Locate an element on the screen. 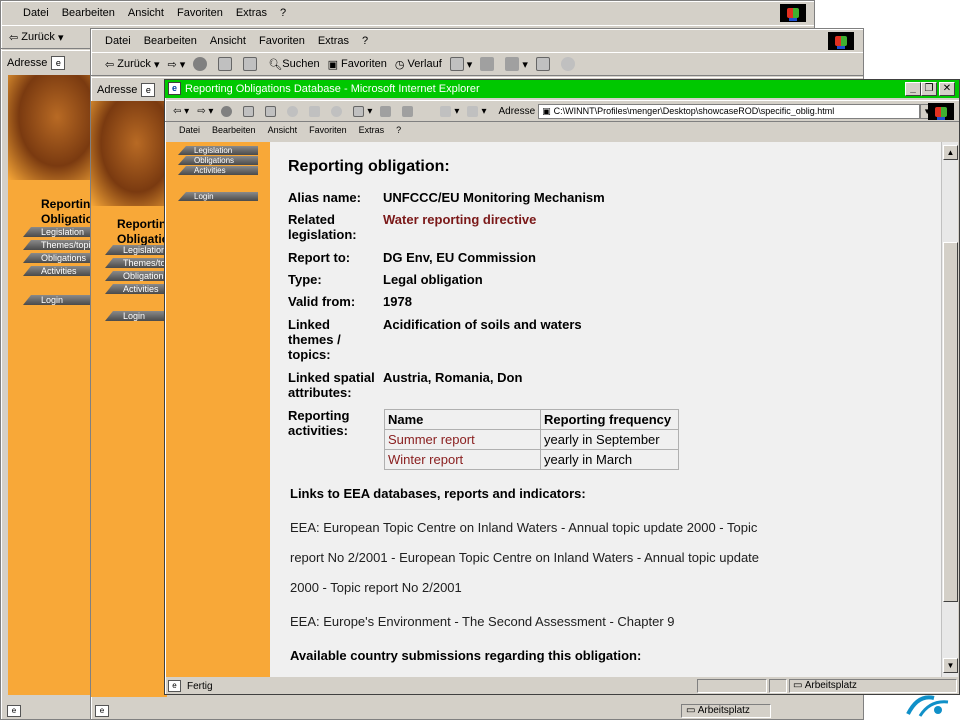 Image resolution: width=960 pixels, height=723 pixels. activity-link: Summer report is located at coordinates (462, 439).